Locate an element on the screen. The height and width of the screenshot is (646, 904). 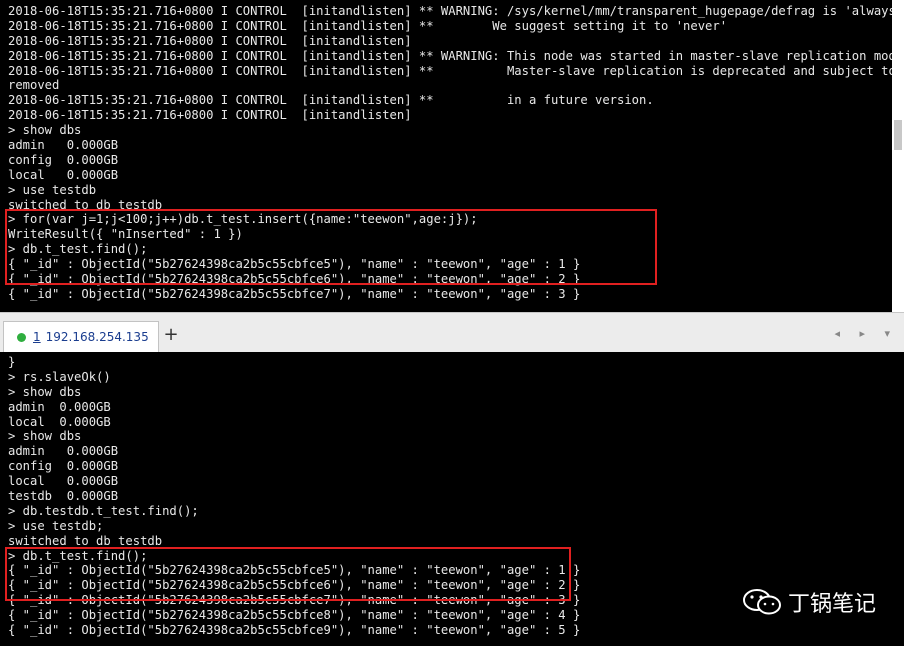
session-tab-number: 1 is located at coordinates (37, 337).